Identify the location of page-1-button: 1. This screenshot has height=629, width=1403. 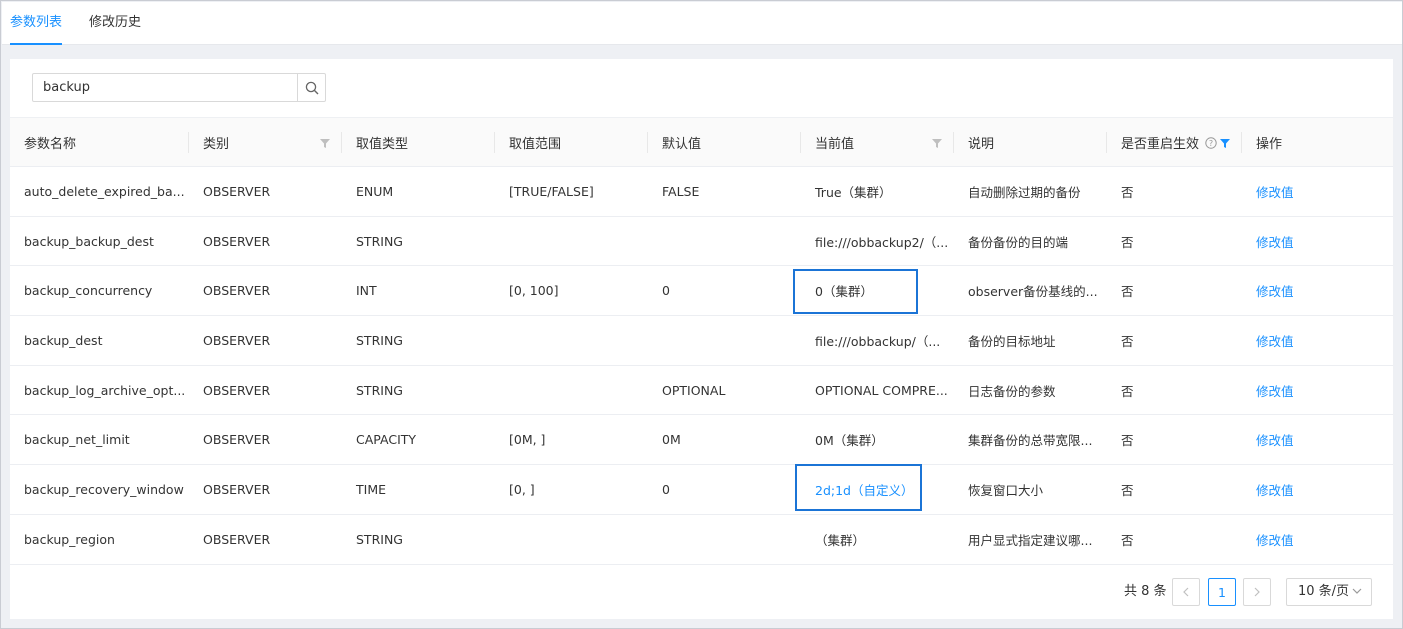
(1222, 592).